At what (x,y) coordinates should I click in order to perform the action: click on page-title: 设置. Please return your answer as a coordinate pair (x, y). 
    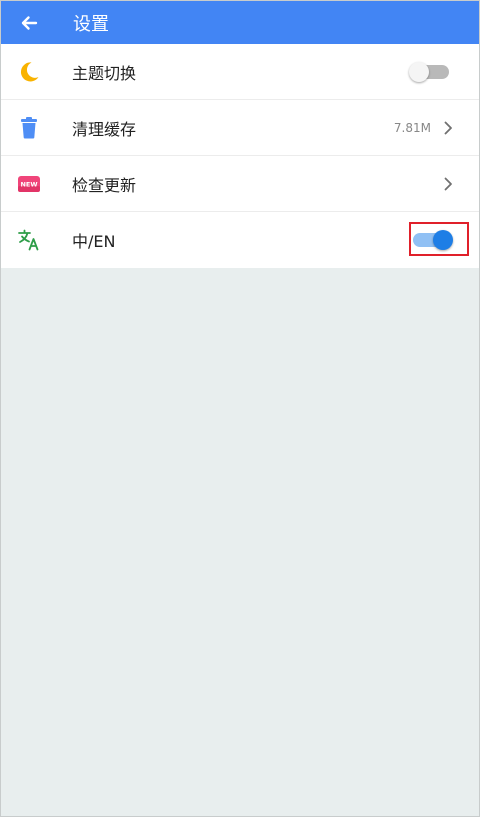
    Looking at the image, I should click on (91, 24).